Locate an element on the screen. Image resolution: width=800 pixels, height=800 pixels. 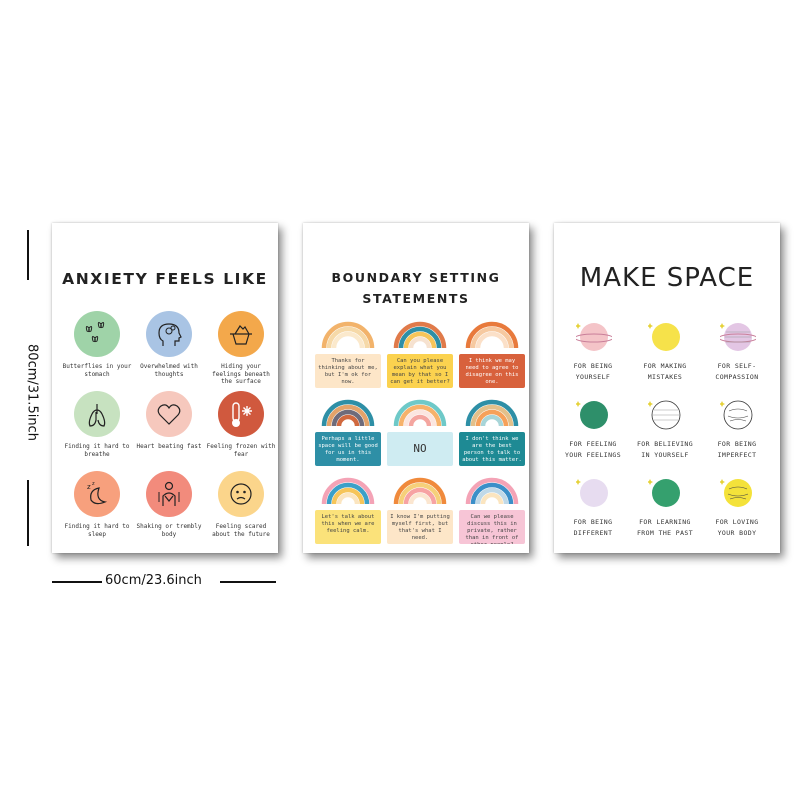
thermometer-icon is located at coordinates (241, 414).